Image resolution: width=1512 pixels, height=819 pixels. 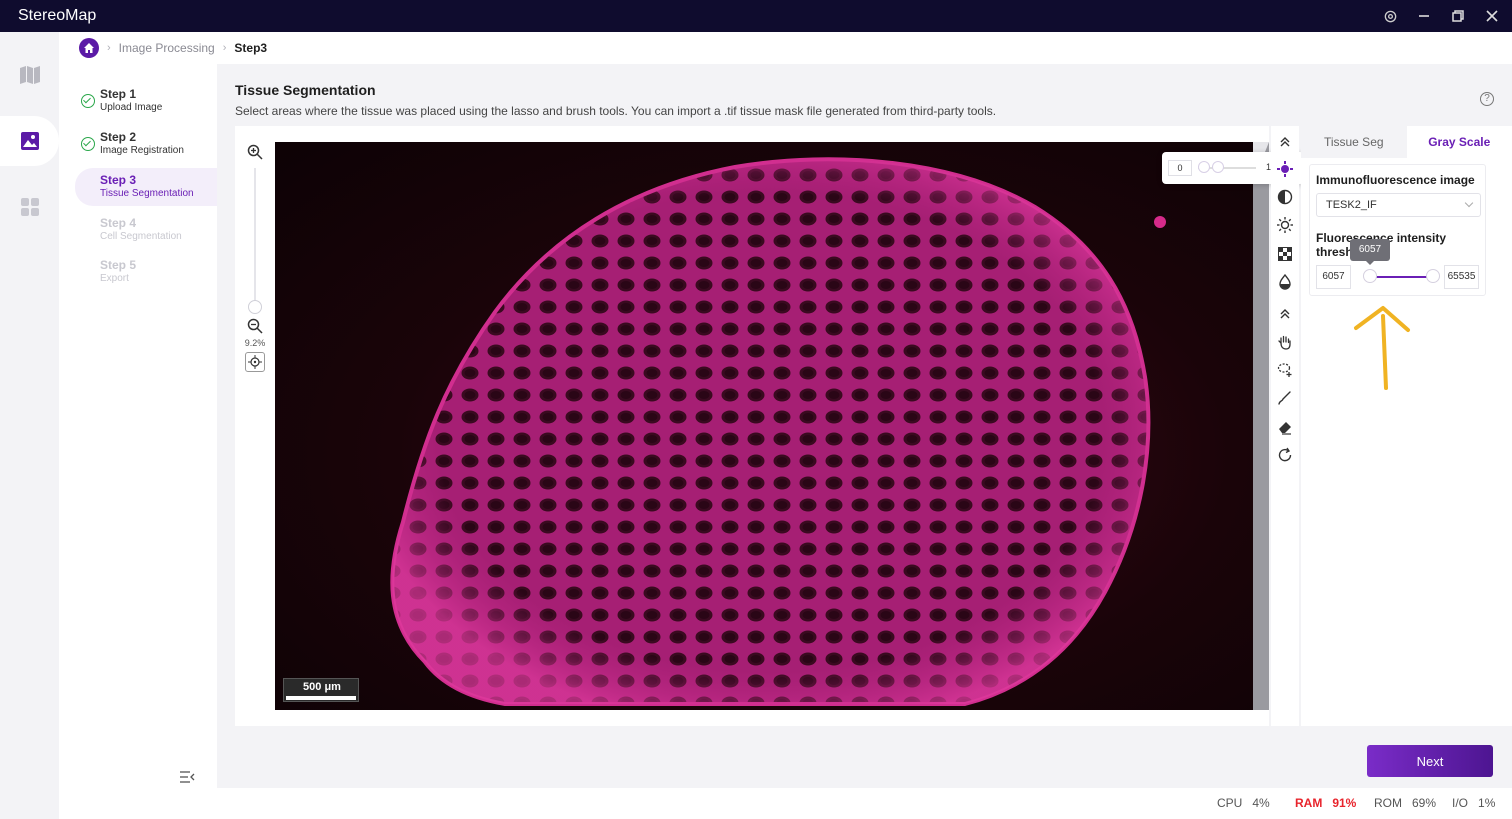 What do you see at coordinates (785, 48) in the screenshot?
I see `breadcrumb: › Image Processing › Step3` at bounding box center [785, 48].